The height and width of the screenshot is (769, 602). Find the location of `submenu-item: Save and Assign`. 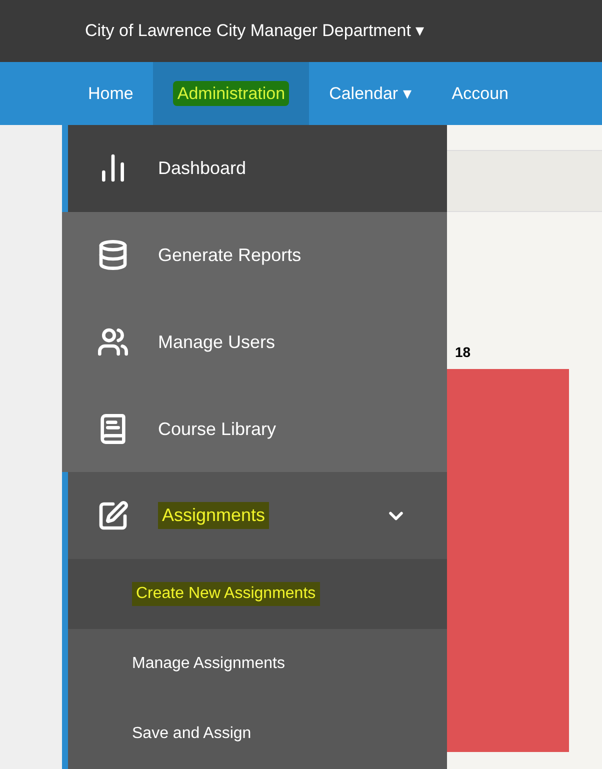

submenu-item: Save and Assign is located at coordinates (254, 734).